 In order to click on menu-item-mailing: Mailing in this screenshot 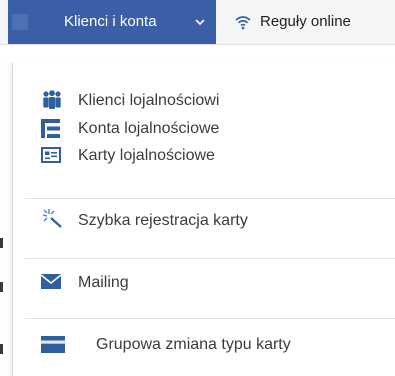, I will do `click(204, 283)`.